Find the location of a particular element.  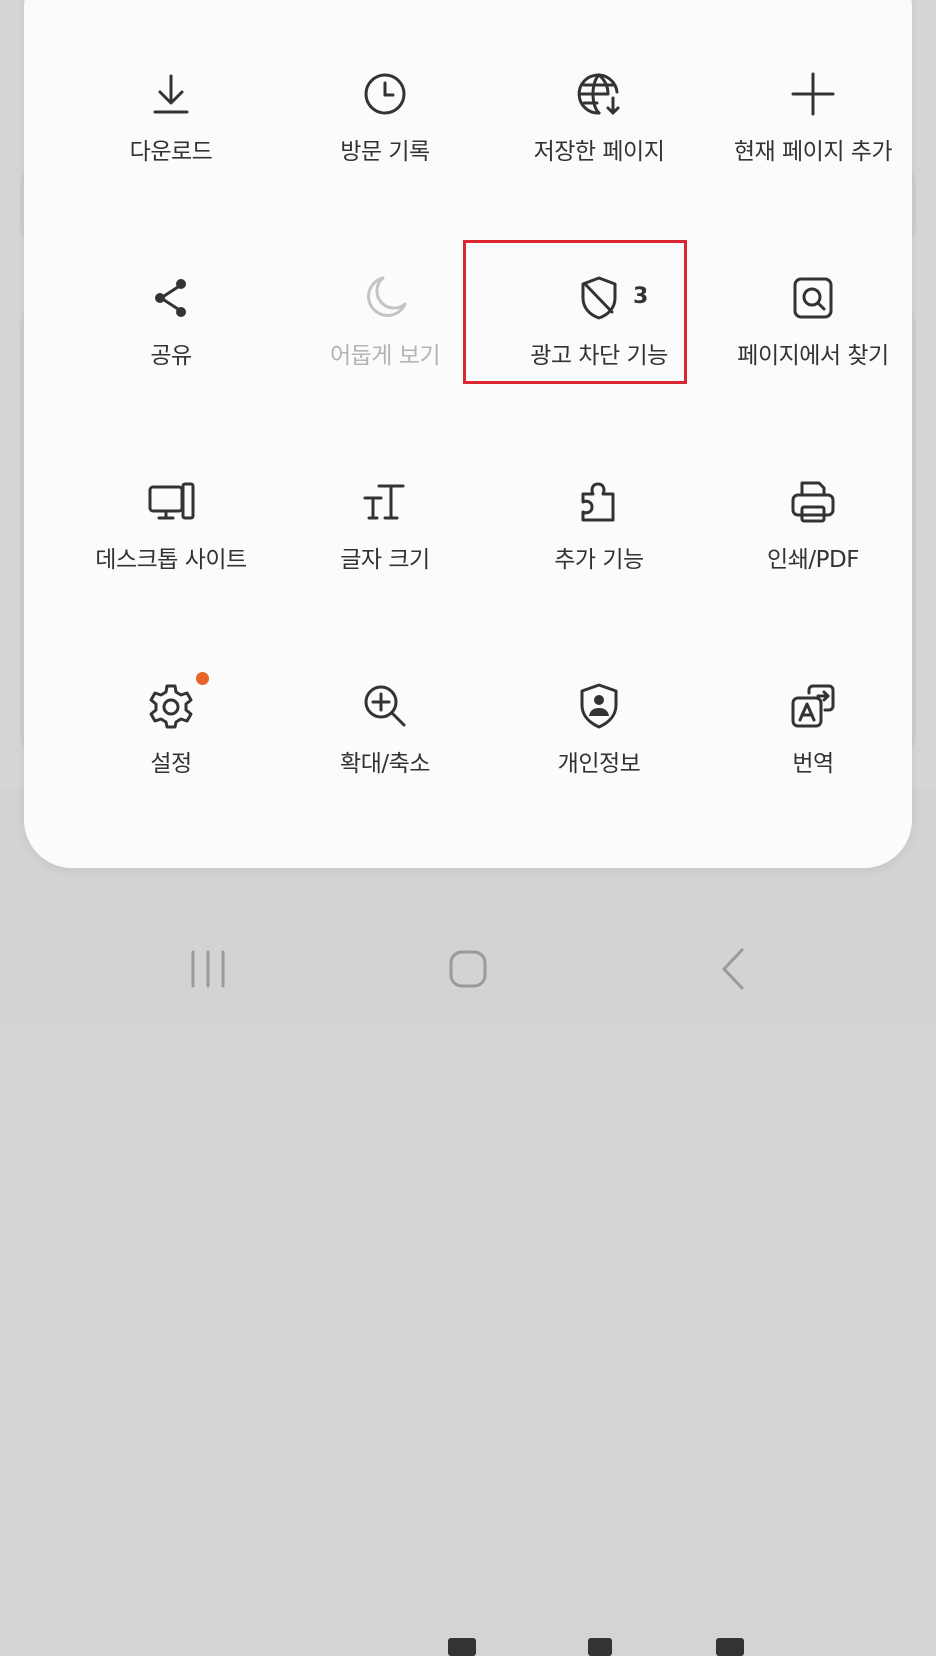

recent-apps-button is located at coordinates (208, 969).